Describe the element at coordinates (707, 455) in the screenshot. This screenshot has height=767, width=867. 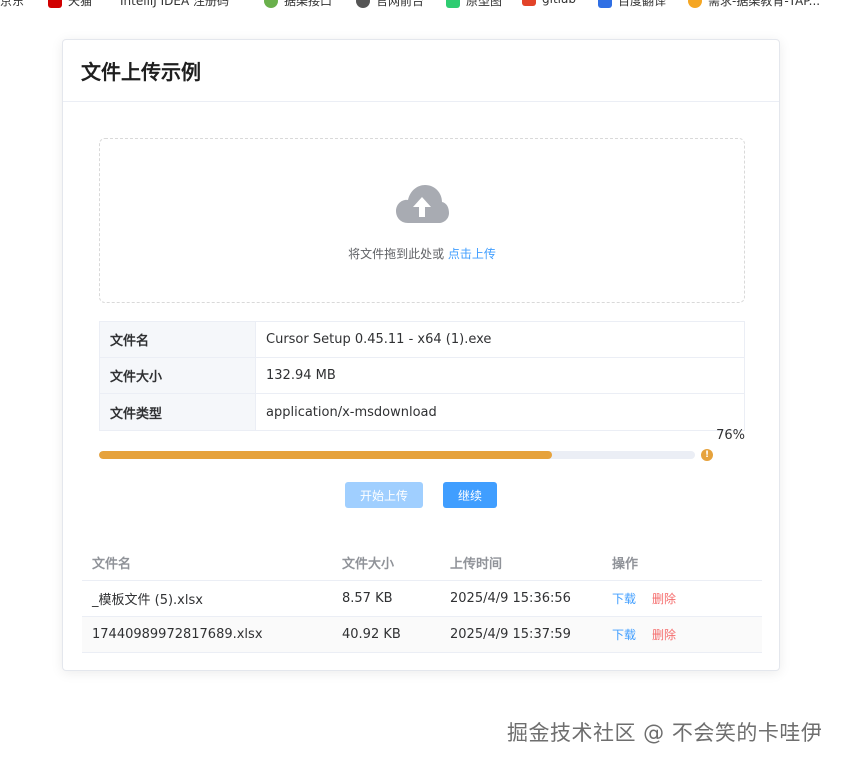
I see `warning-icon: !` at that location.